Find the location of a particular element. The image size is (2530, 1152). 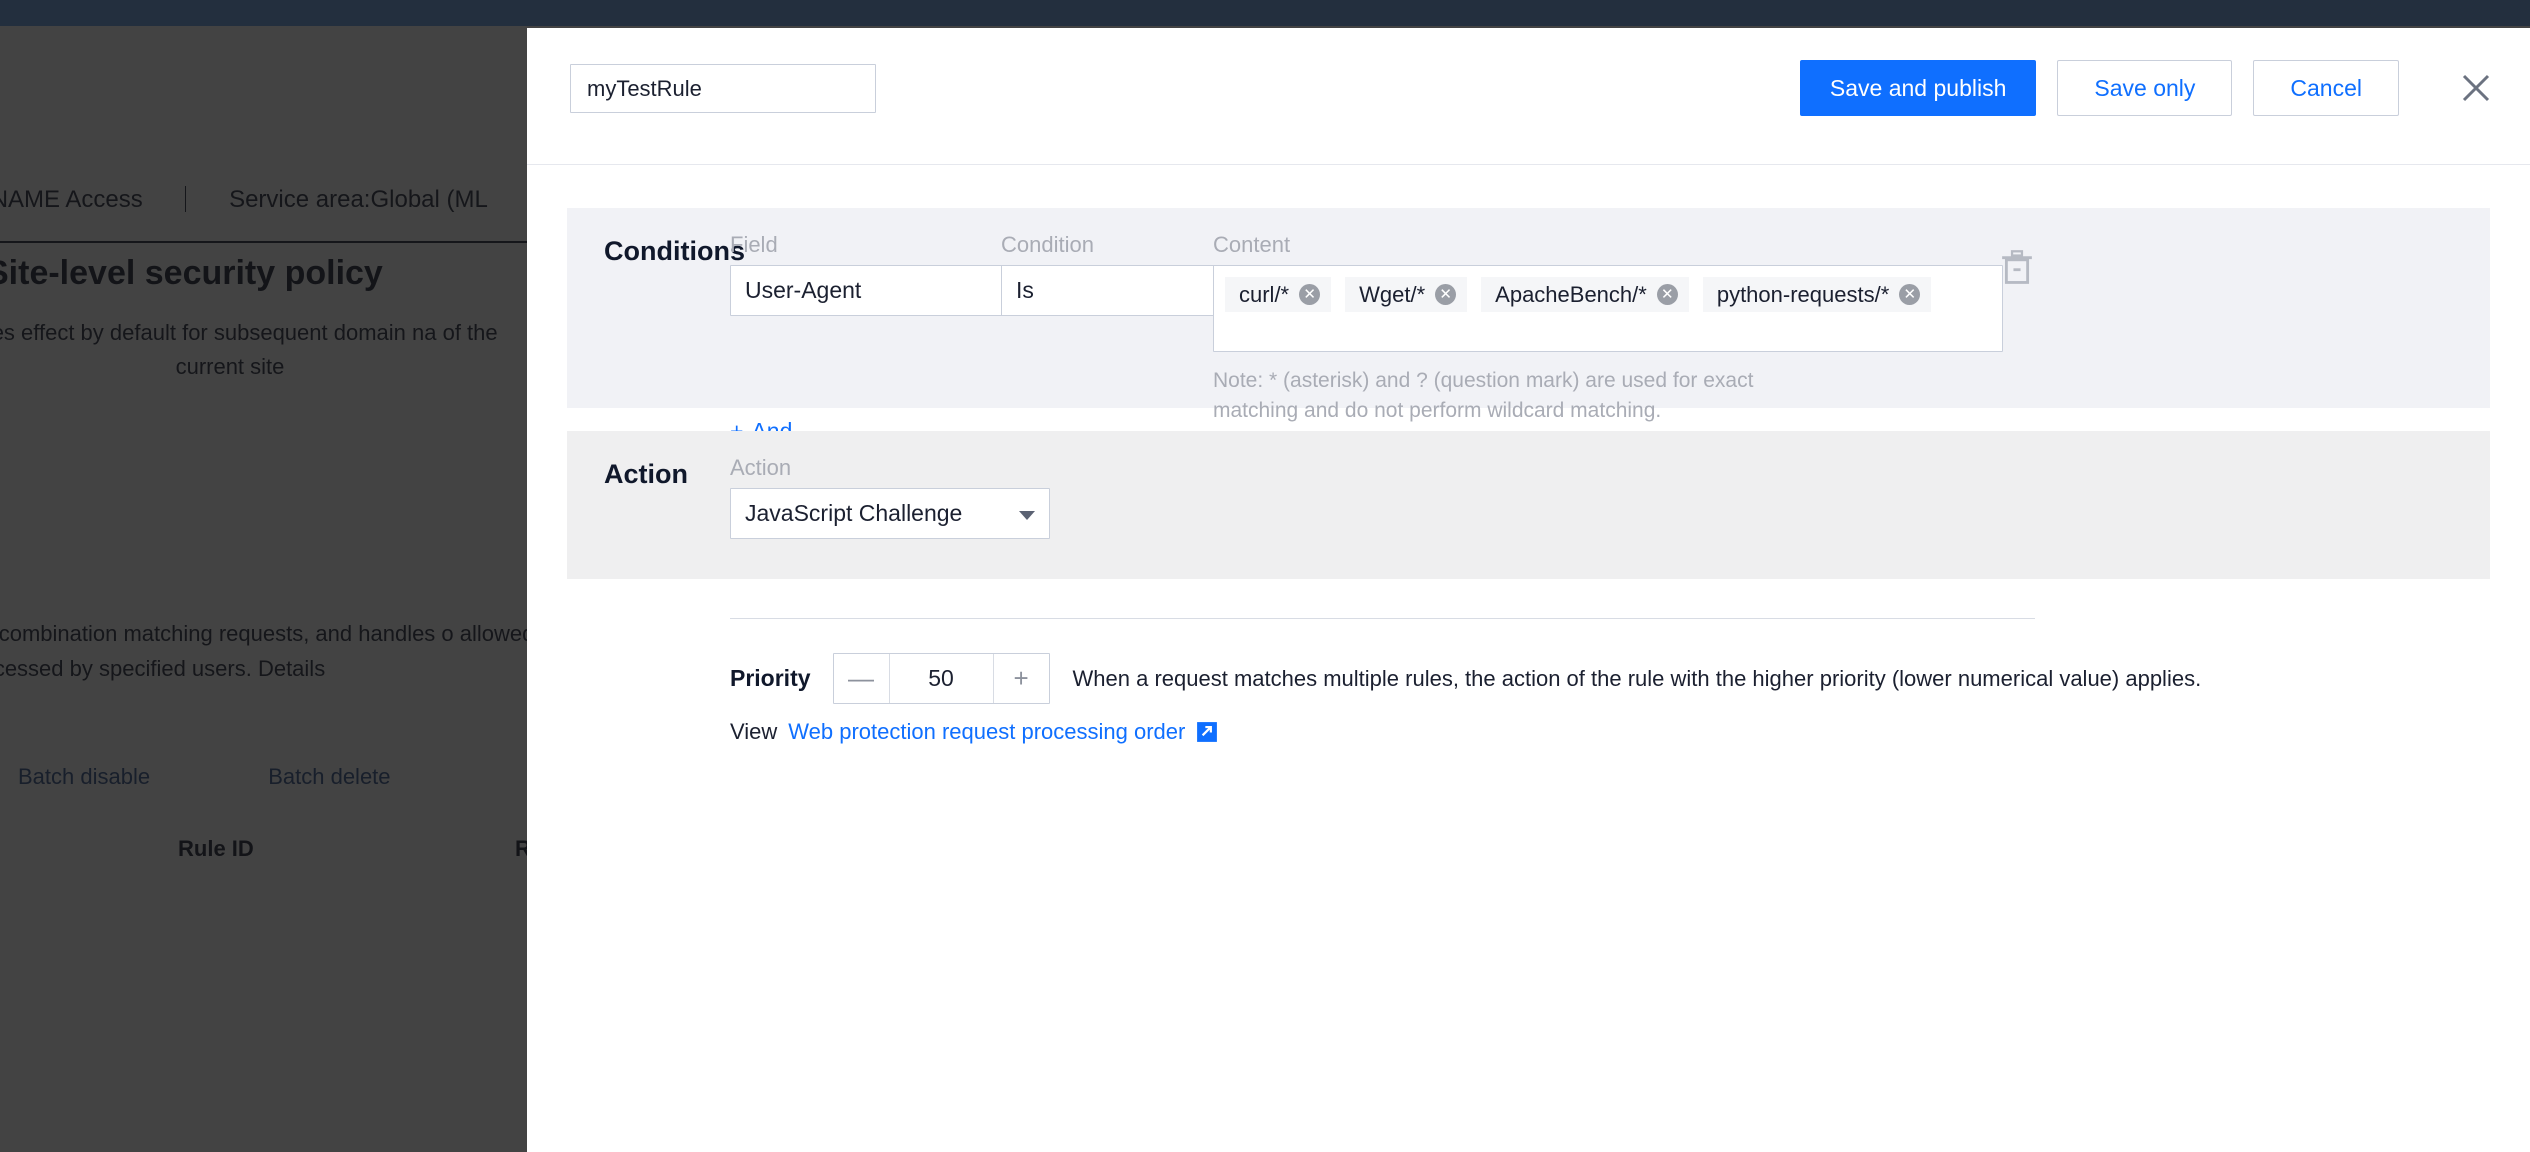

batch-actions: Batch disable Batch delete is located at coordinates (204, 777).